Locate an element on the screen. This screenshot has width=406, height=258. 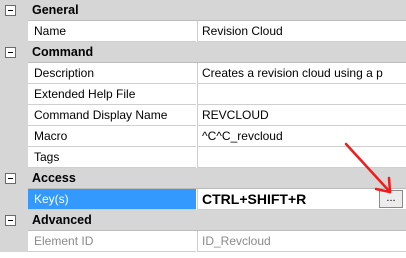
category-label-command: Command is located at coordinates (63, 52).